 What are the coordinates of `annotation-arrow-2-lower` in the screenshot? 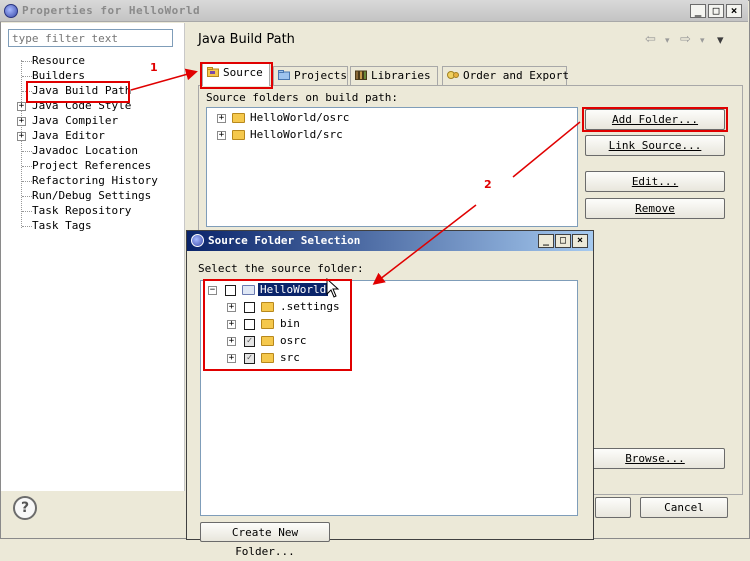 It's located at (424, 244).